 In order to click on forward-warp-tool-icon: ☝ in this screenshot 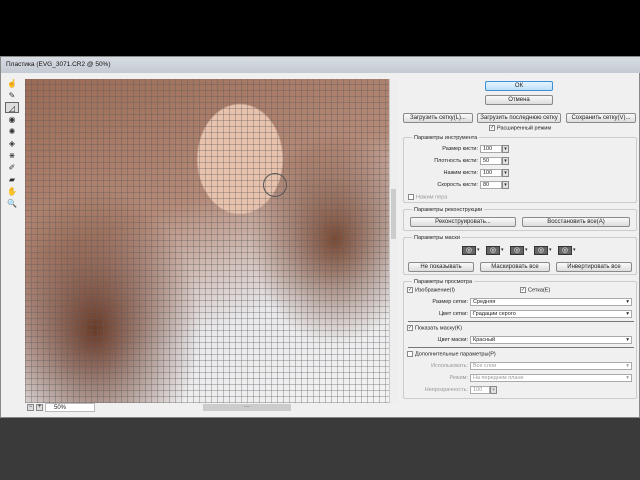, I will do `click(12, 83)`.